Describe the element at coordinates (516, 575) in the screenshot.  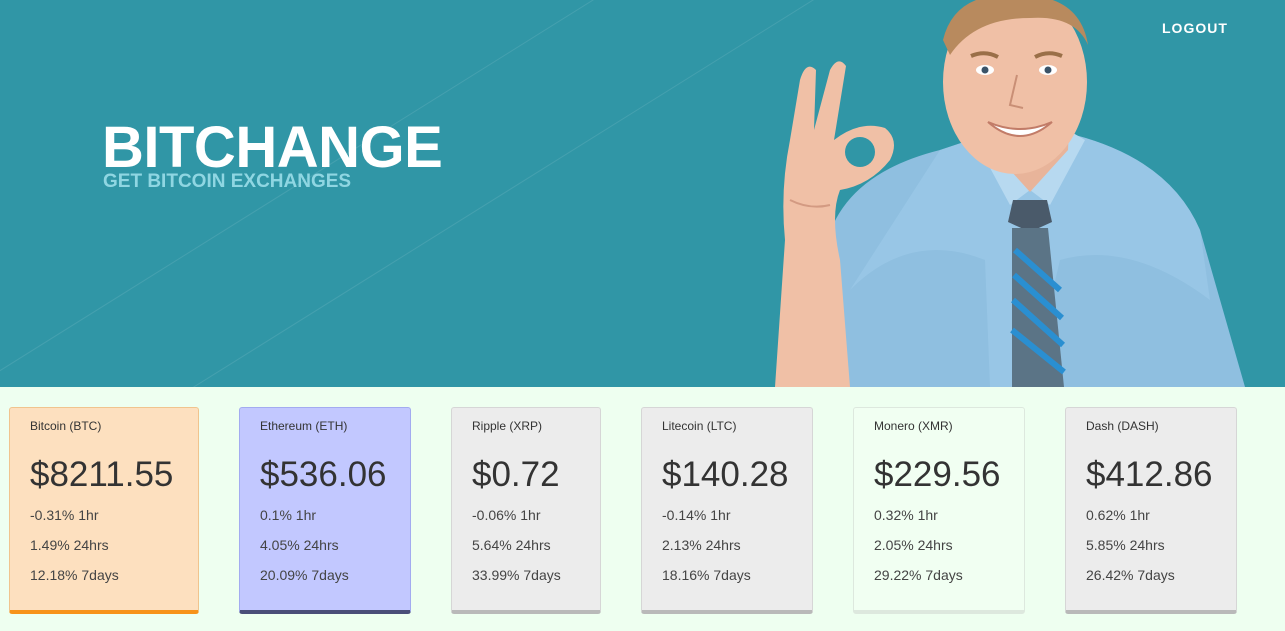
I see `coin-change-7days: 33.99% 7days` at that location.